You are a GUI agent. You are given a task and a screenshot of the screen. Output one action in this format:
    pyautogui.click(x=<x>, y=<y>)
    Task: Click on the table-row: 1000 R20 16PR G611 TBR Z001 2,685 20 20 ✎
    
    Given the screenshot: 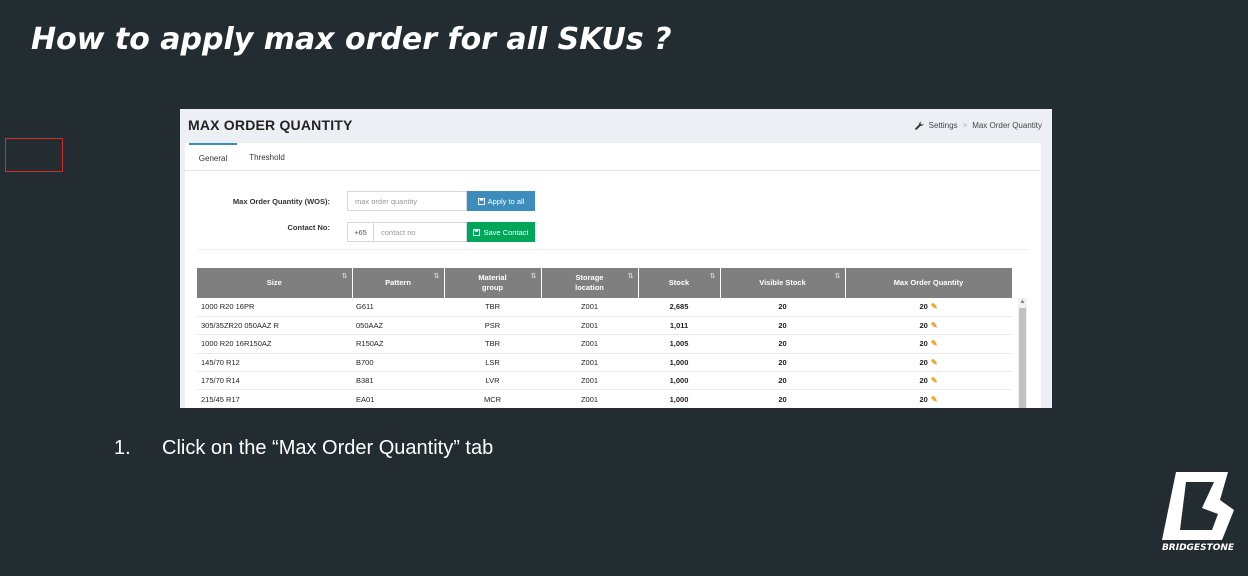 What is the action you would take?
    pyautogui.click(x=604, y=307)
    